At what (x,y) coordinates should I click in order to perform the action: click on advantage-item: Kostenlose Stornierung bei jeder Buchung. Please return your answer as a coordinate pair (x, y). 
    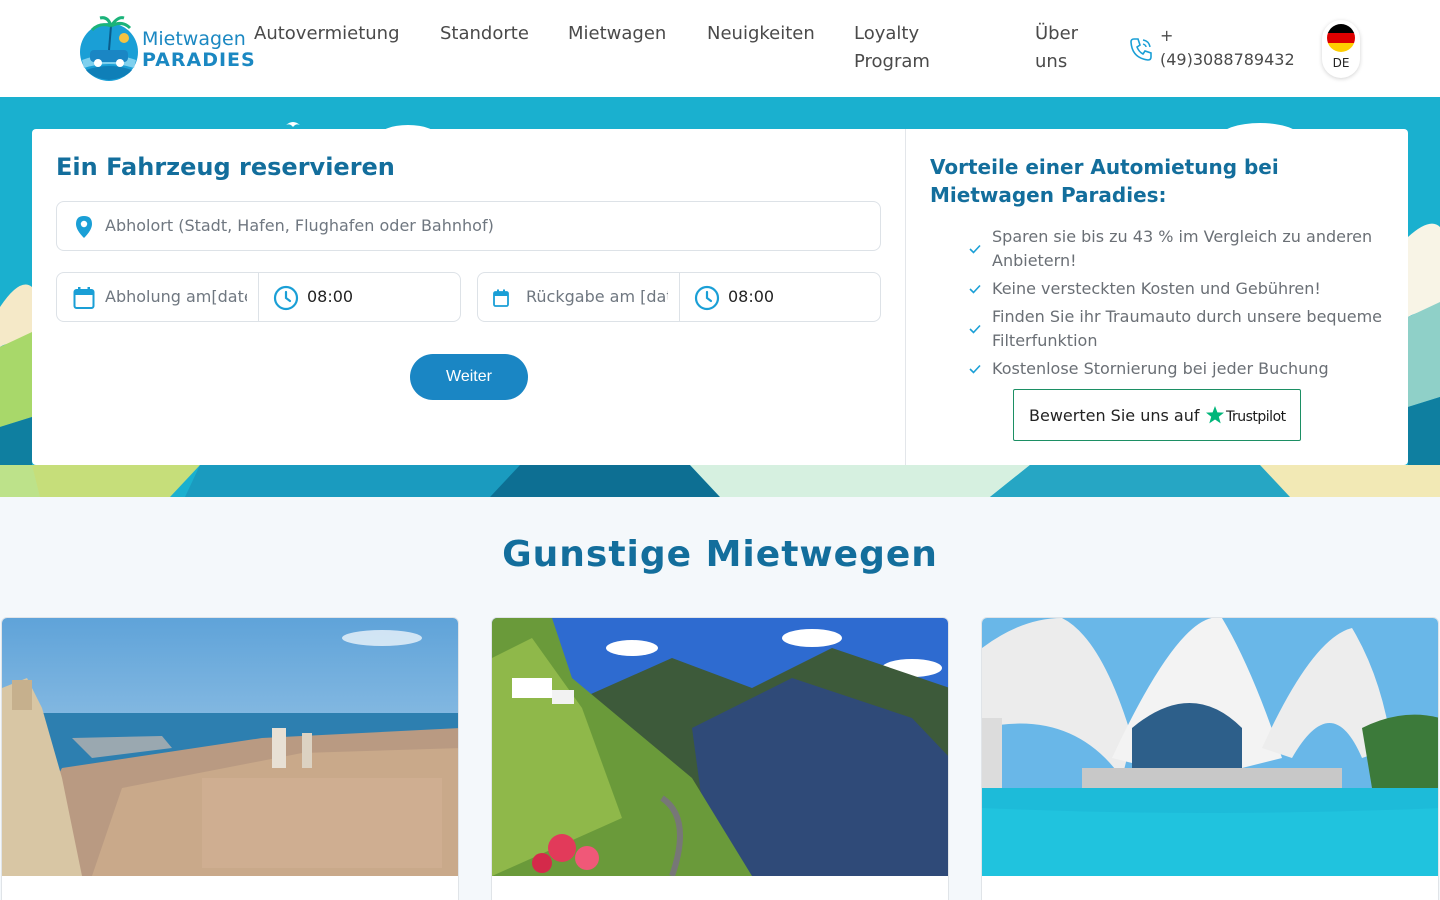
    Looking at the image, I should click on (1178, 369).